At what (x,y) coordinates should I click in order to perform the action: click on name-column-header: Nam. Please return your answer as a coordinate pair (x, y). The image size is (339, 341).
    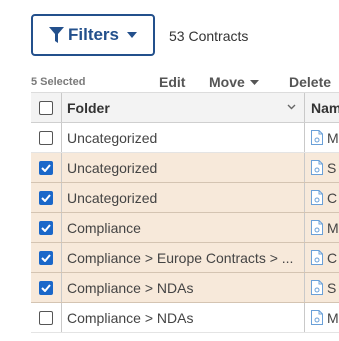
    Looking at the image, I should click on (322, 107).